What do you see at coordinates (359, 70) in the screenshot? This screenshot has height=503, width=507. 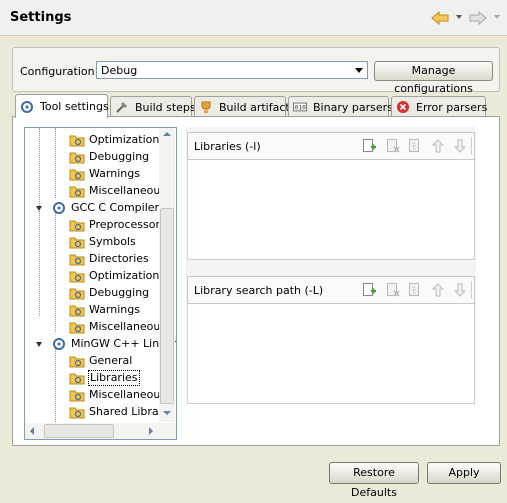 I see `chevron-down-icon` at bounding box center [359, 70].